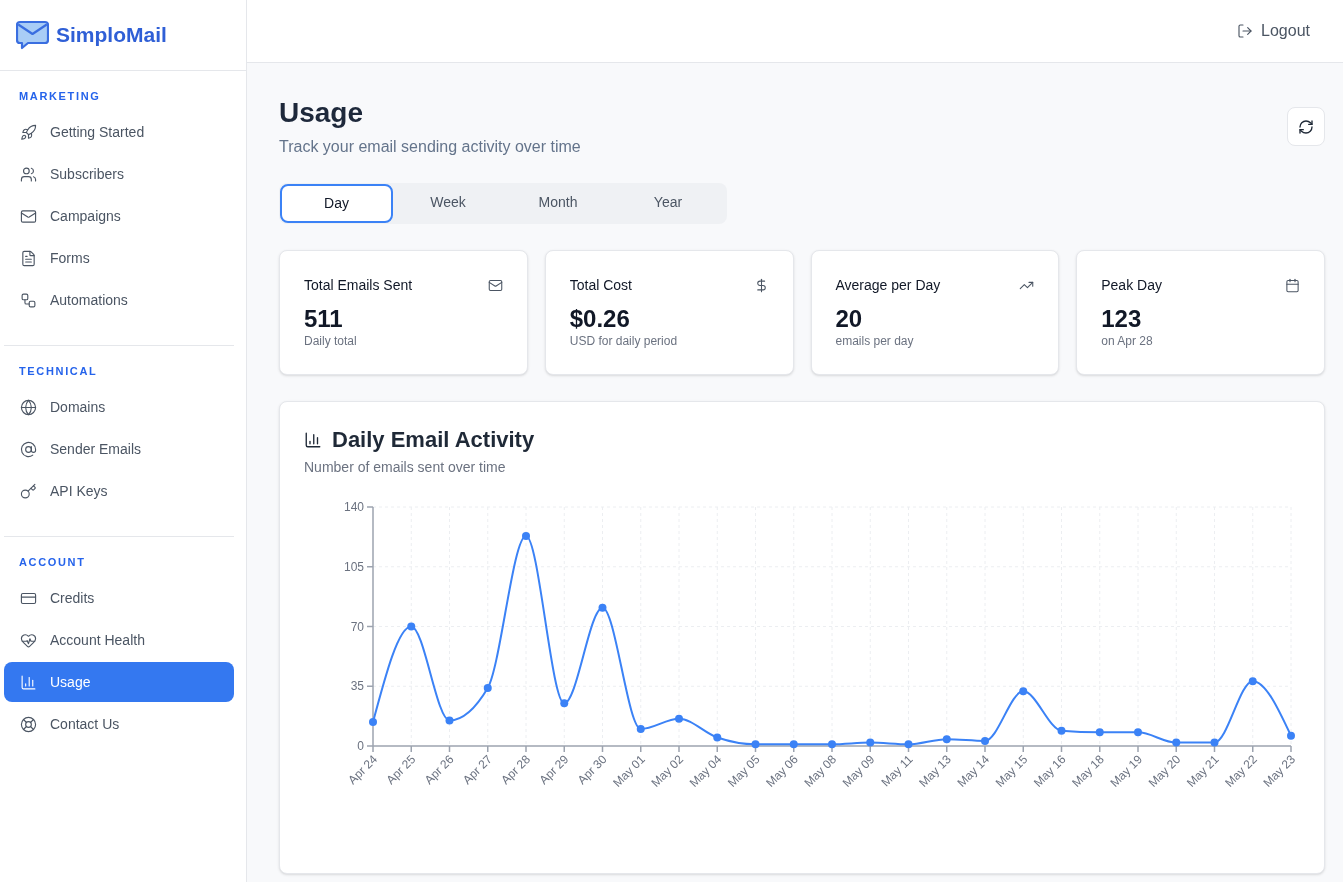 This screenshot has width=1343, height=882. Describe the element at coordinates (1273, 31) in the screenshot. I see `logout-button: Logout` at that location.